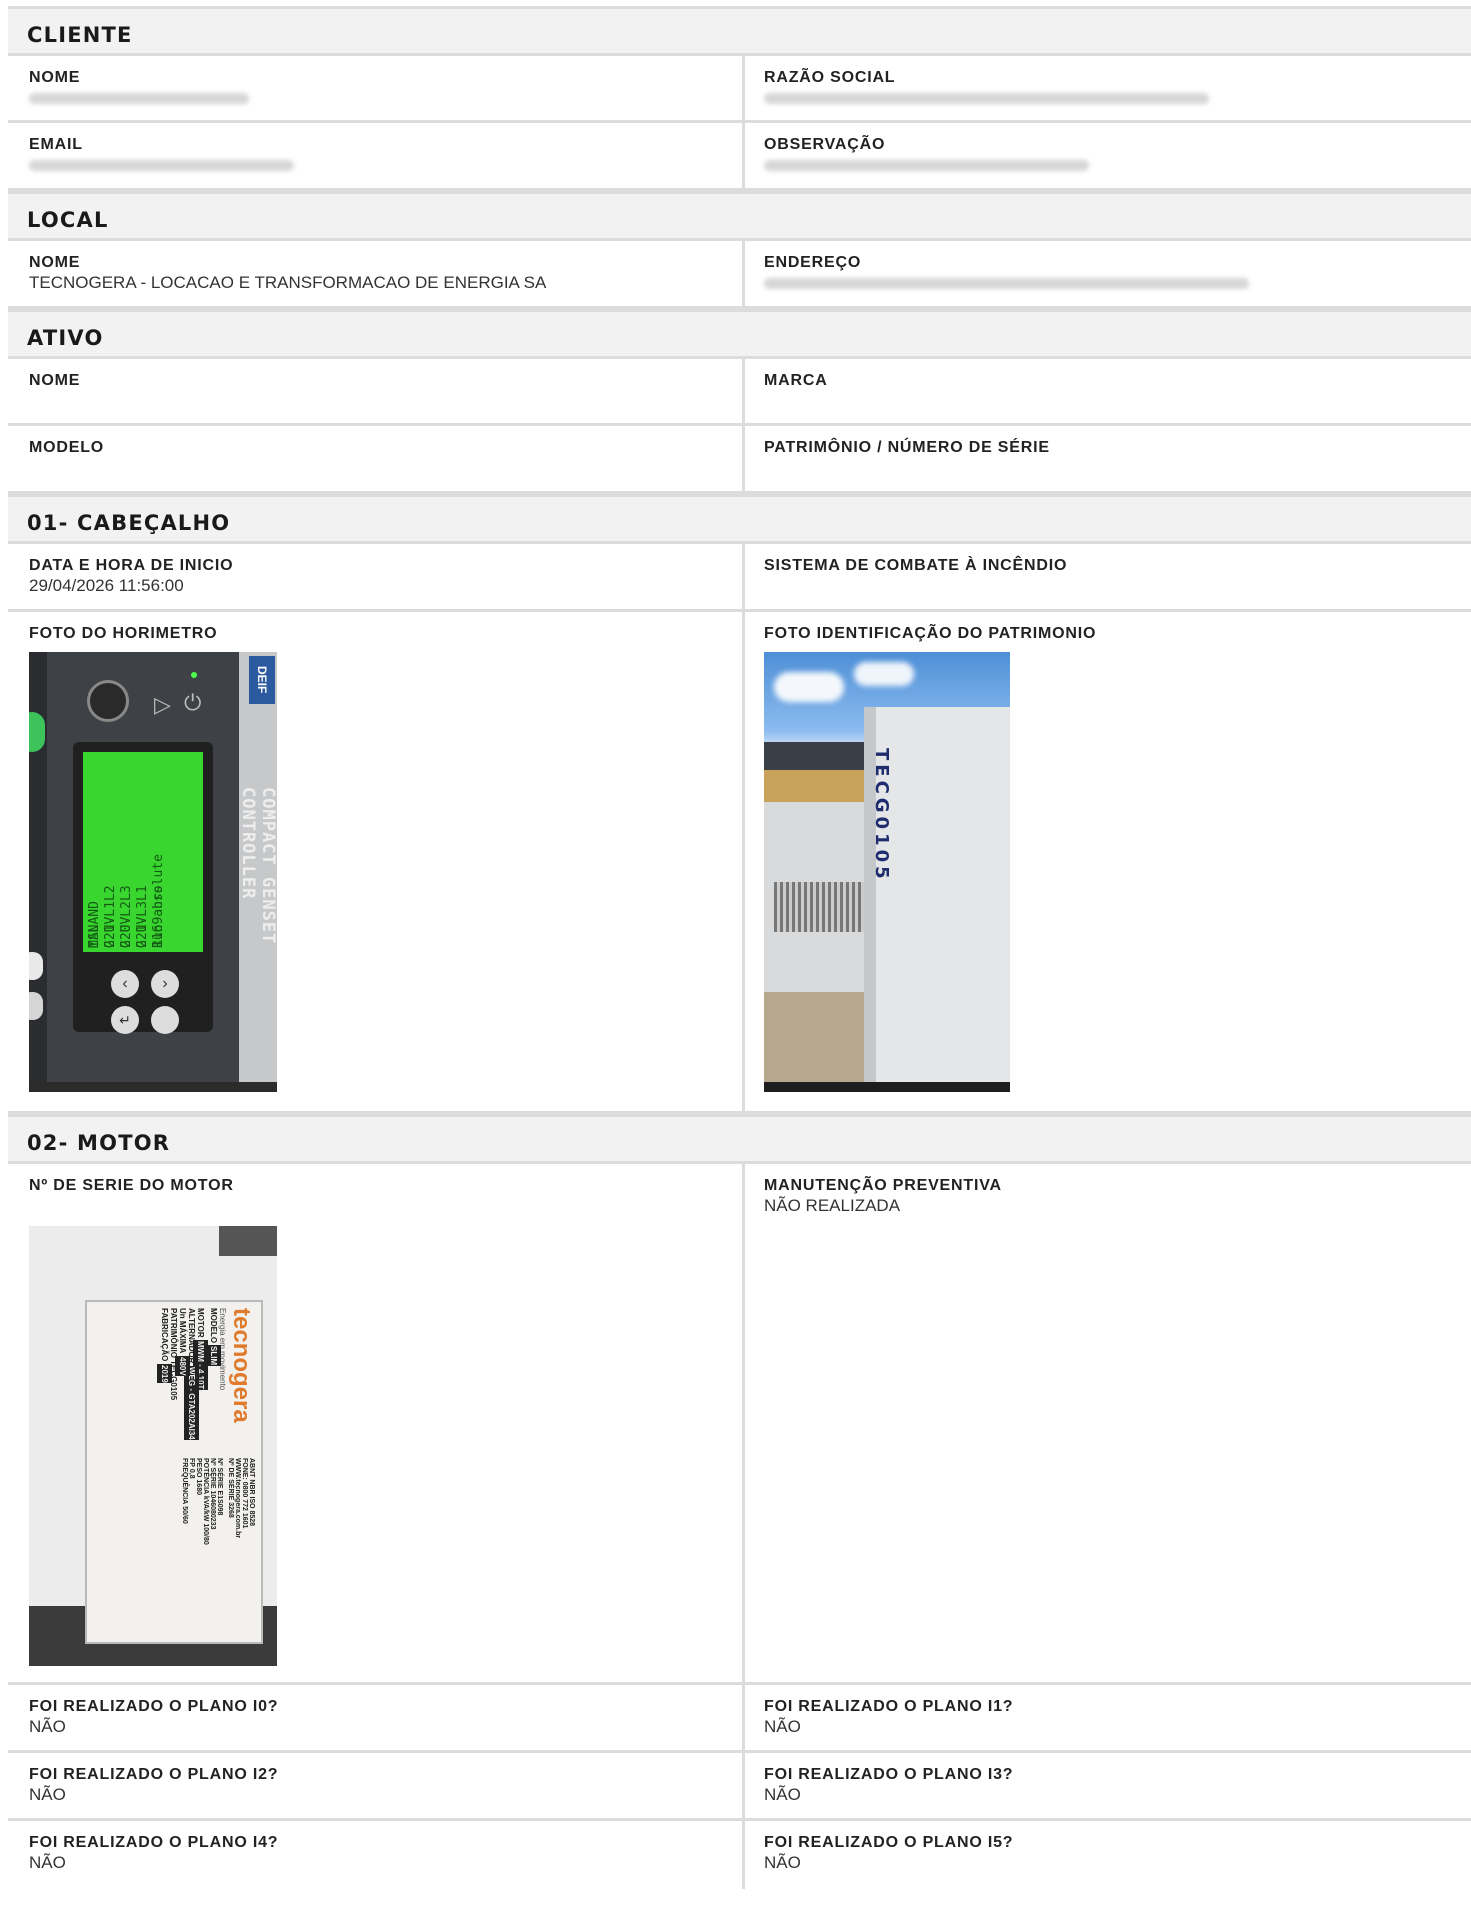 The image size is (1471, 1906). Describe the element at coordinates (739, 519) in the screenshot. I see `section-header-cabecalho: 01- CABEÇALHO` at that location.